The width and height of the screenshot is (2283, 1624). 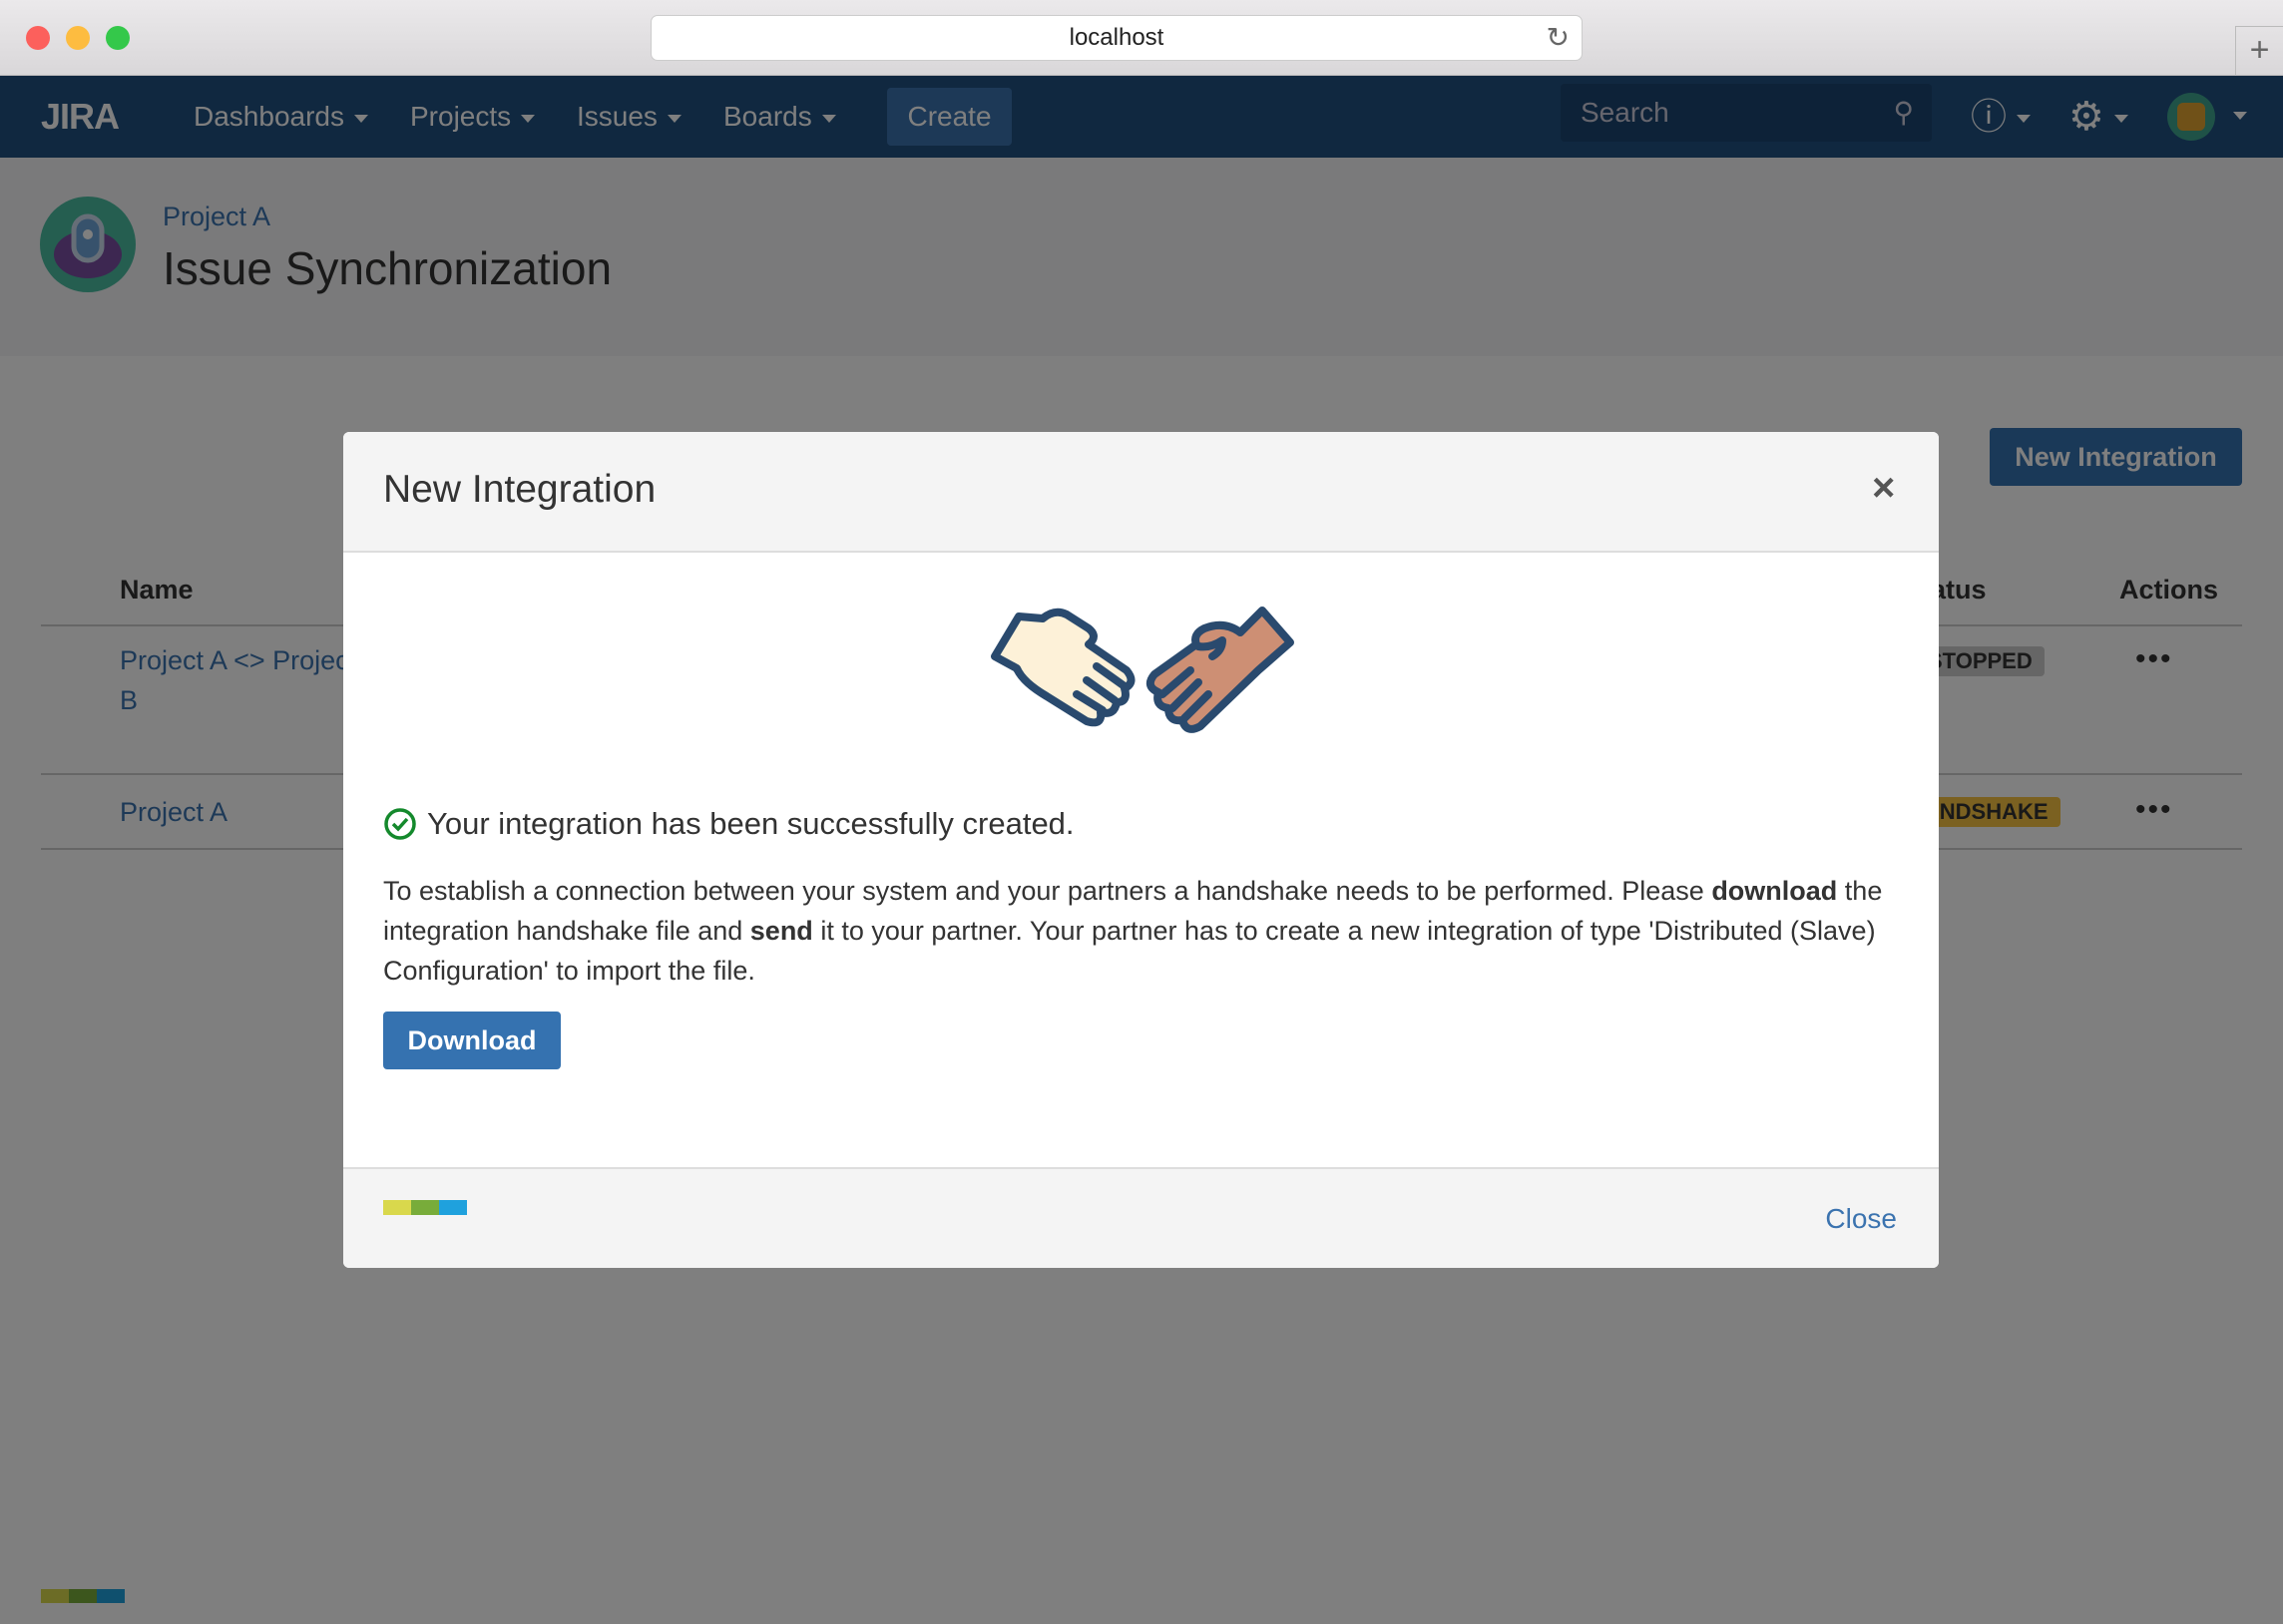 I want to click on reload-icon: ↻, so click(x=1559, y=38).